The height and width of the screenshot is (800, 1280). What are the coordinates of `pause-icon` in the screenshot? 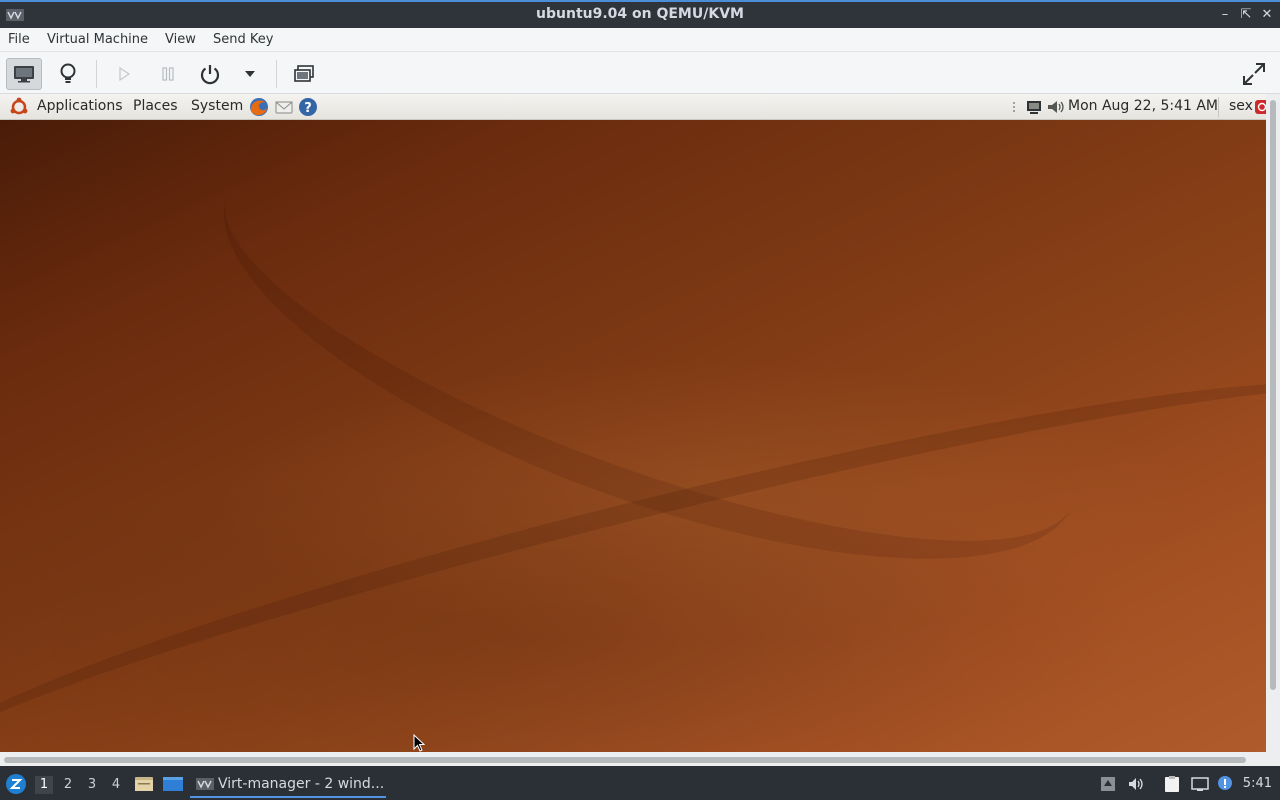 It's located at (168, 74).